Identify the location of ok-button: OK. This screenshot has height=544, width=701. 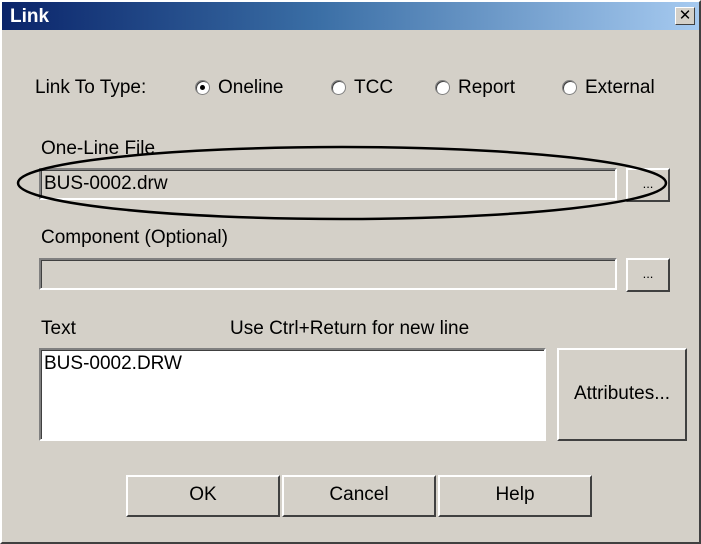
(203, 496).